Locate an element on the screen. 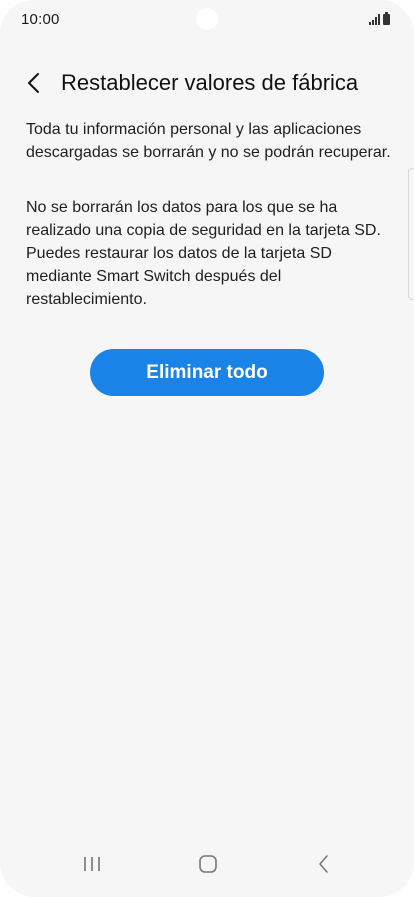 The width and height of the screenshot is (414, 897). chevron-left-icon is located at coordinates (33, 83).